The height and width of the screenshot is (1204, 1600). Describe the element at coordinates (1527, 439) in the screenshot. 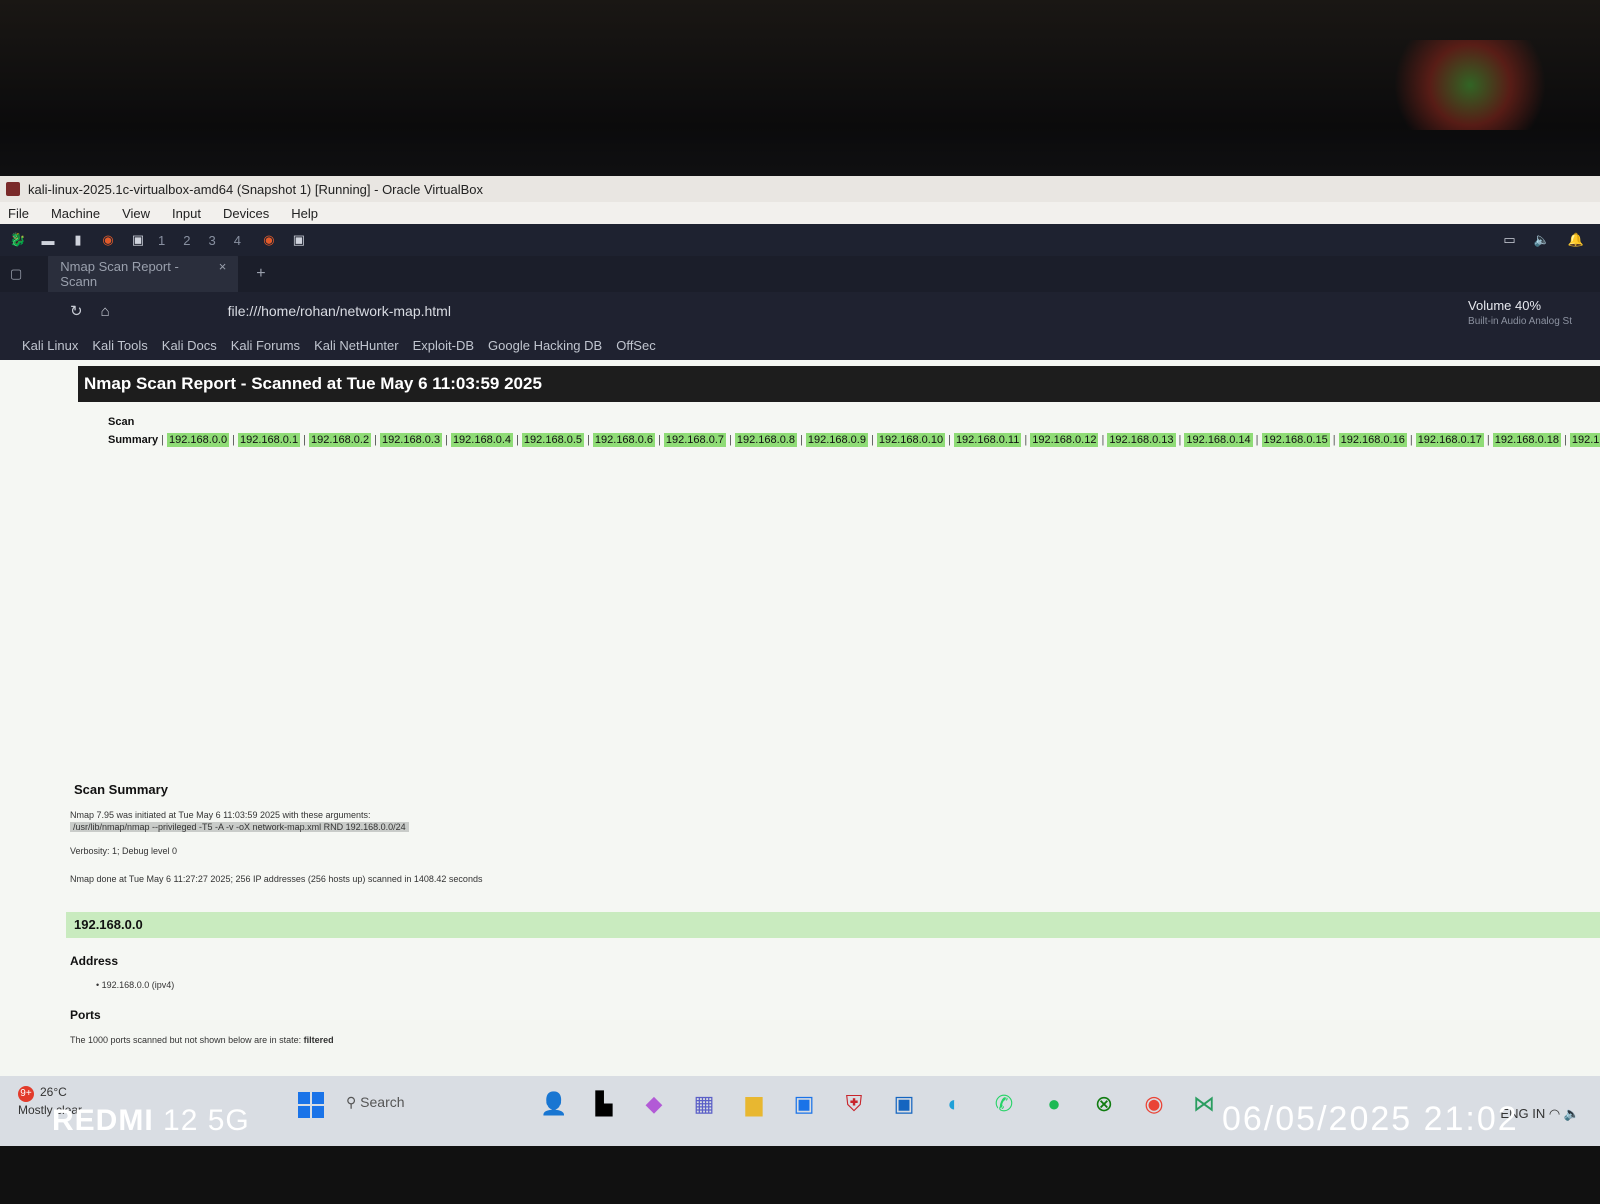

I see `host-ip-link: 192.168.0.18` at that location.